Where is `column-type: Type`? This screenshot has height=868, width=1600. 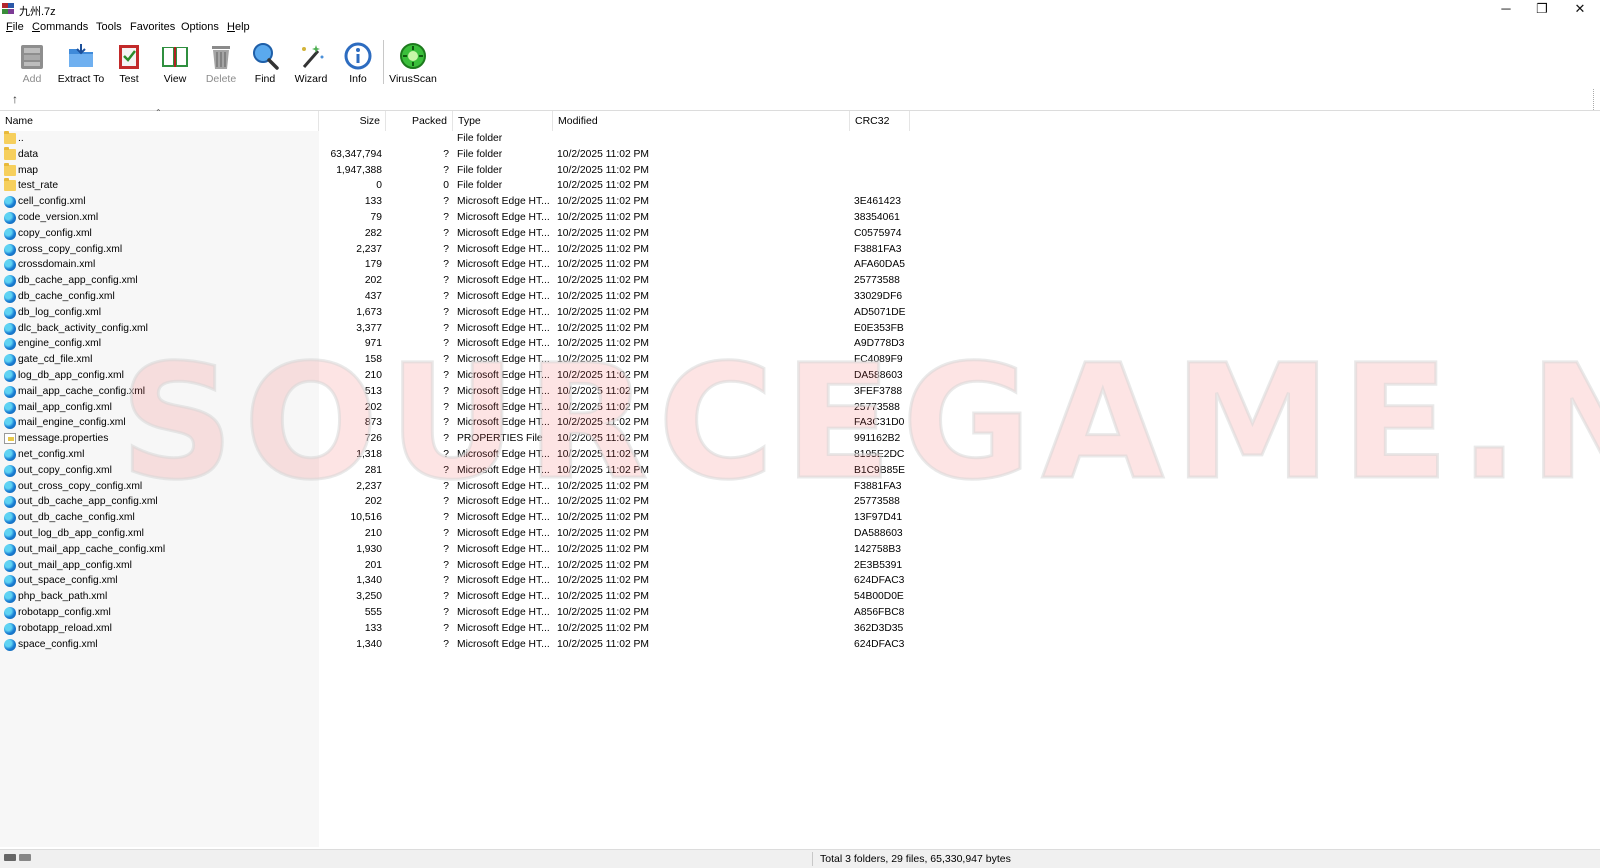
column-type: Type is located at coordinates (503, 121).